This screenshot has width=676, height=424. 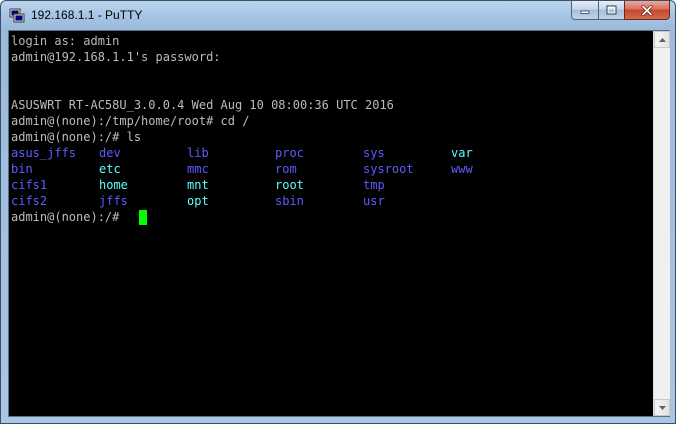 What do you see at coordinates (29, 185) in the screenshot?
I see `ls-entry: cifs1` at bounding box center [29, 185].